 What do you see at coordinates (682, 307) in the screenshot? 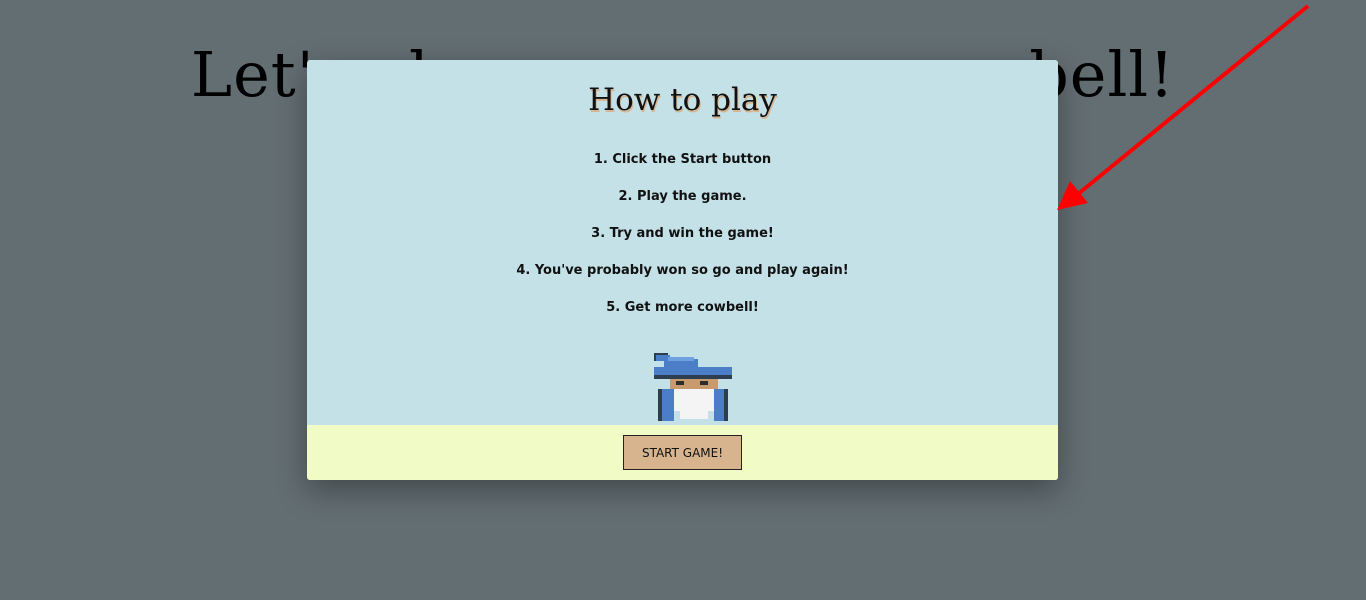
I see `instruction-step: 5. Get more cowbell!` at bounding box center [682, 307].